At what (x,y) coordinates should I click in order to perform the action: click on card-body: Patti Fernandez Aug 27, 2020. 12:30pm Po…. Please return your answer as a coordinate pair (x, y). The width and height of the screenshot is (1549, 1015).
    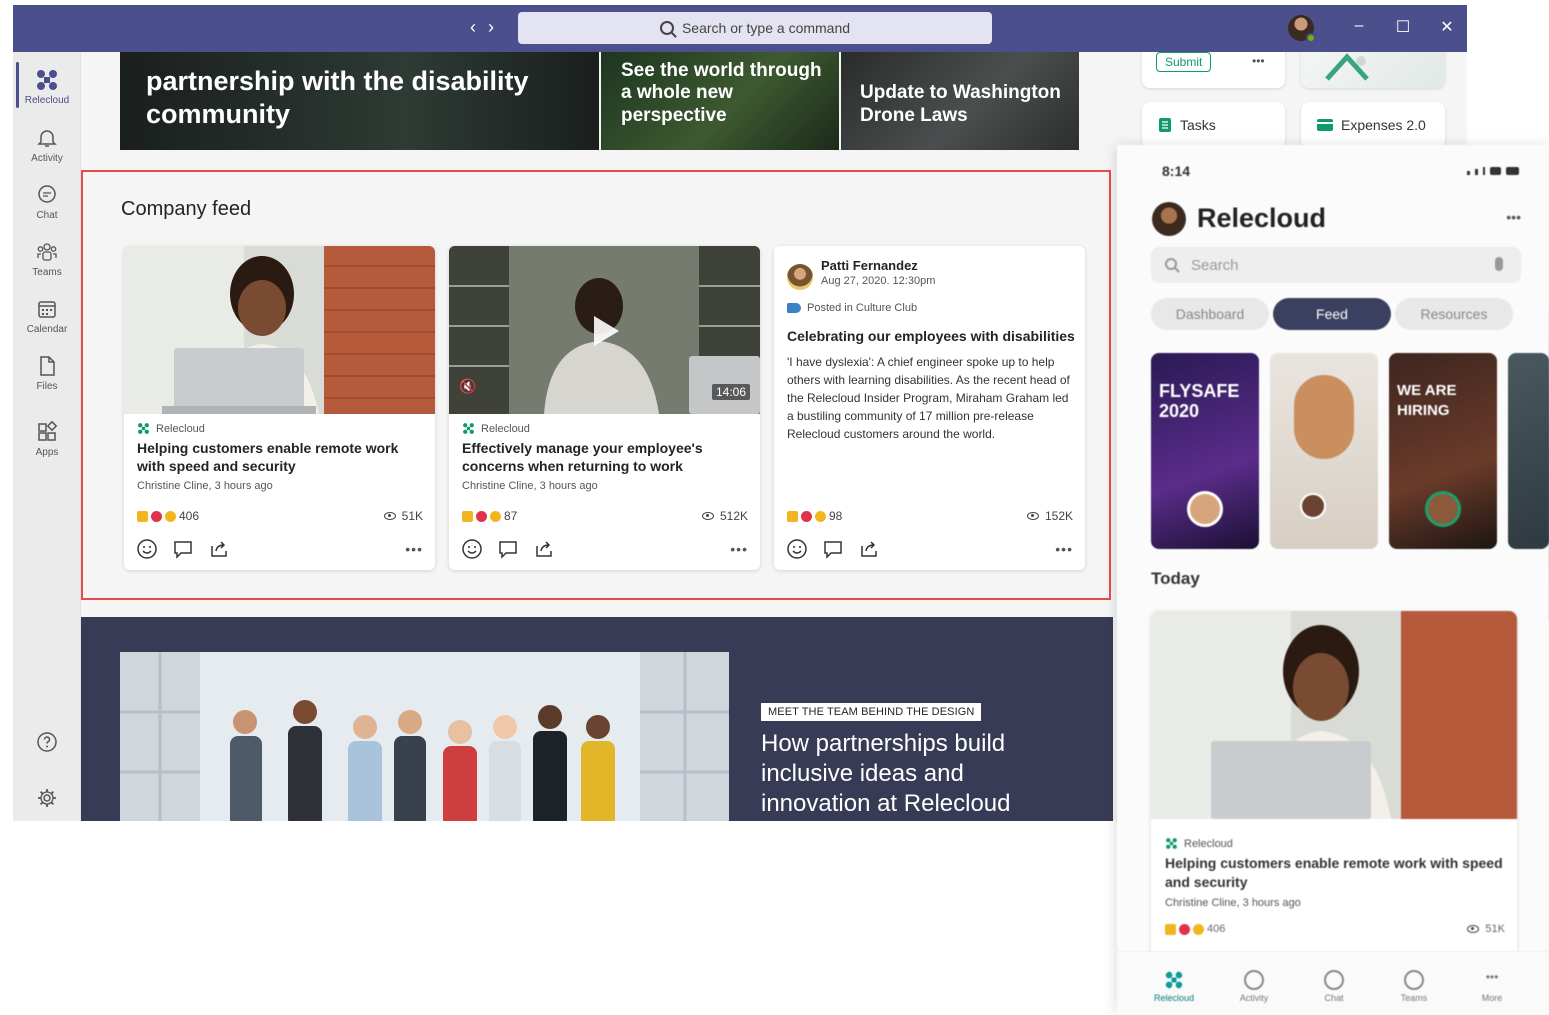
    Looking at the image, I should click on (931, 350).